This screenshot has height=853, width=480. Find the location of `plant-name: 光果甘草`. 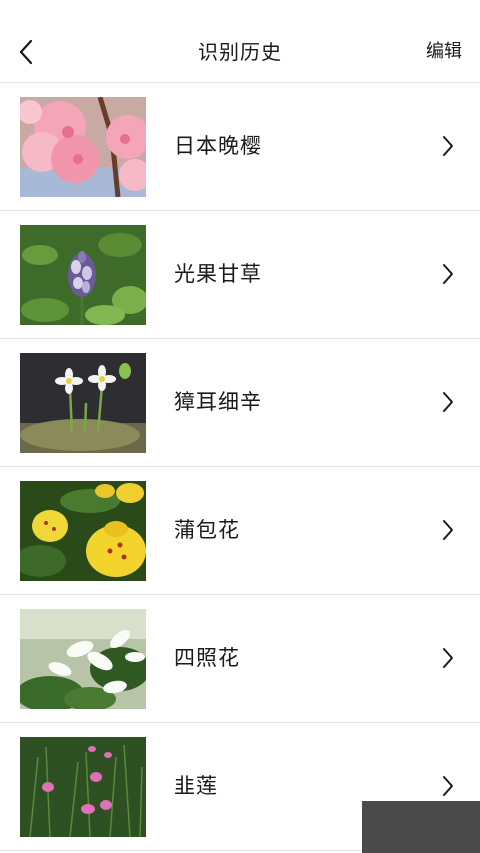

plant-name: 光果甘草 is located at coordinates (218, 274).